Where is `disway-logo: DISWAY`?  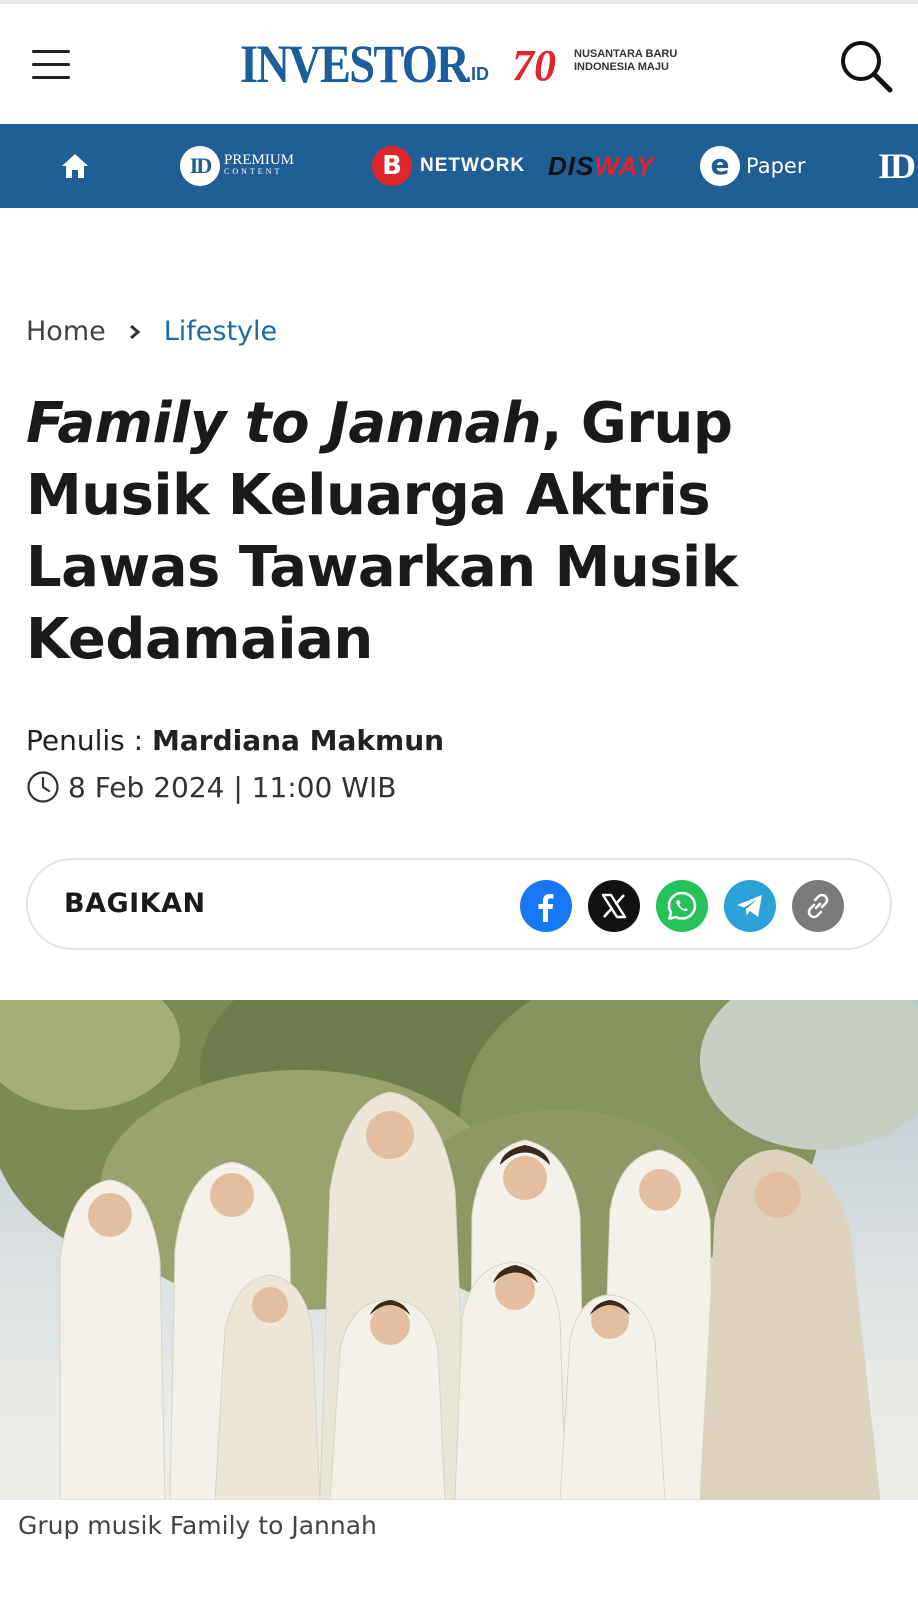 disway-logo: DISWAY is located at coordinates (601, 165).